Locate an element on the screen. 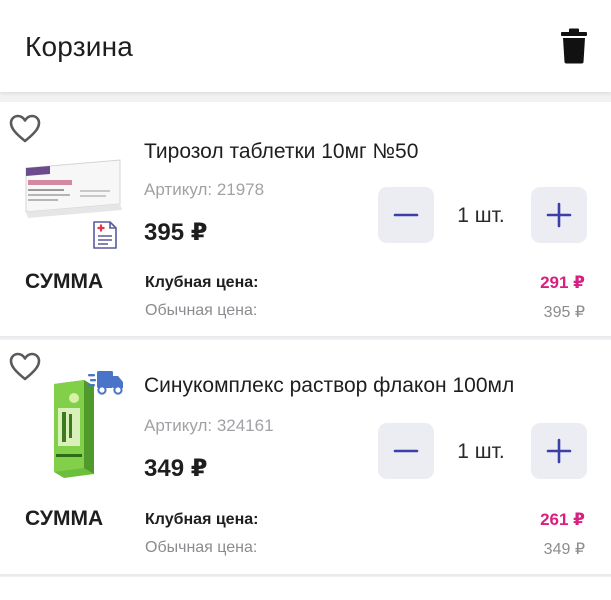 Image resolution: width=611 pixels, height=600 pixels. club-price-value: 291 ₽ is located at coordinates (562, 282).